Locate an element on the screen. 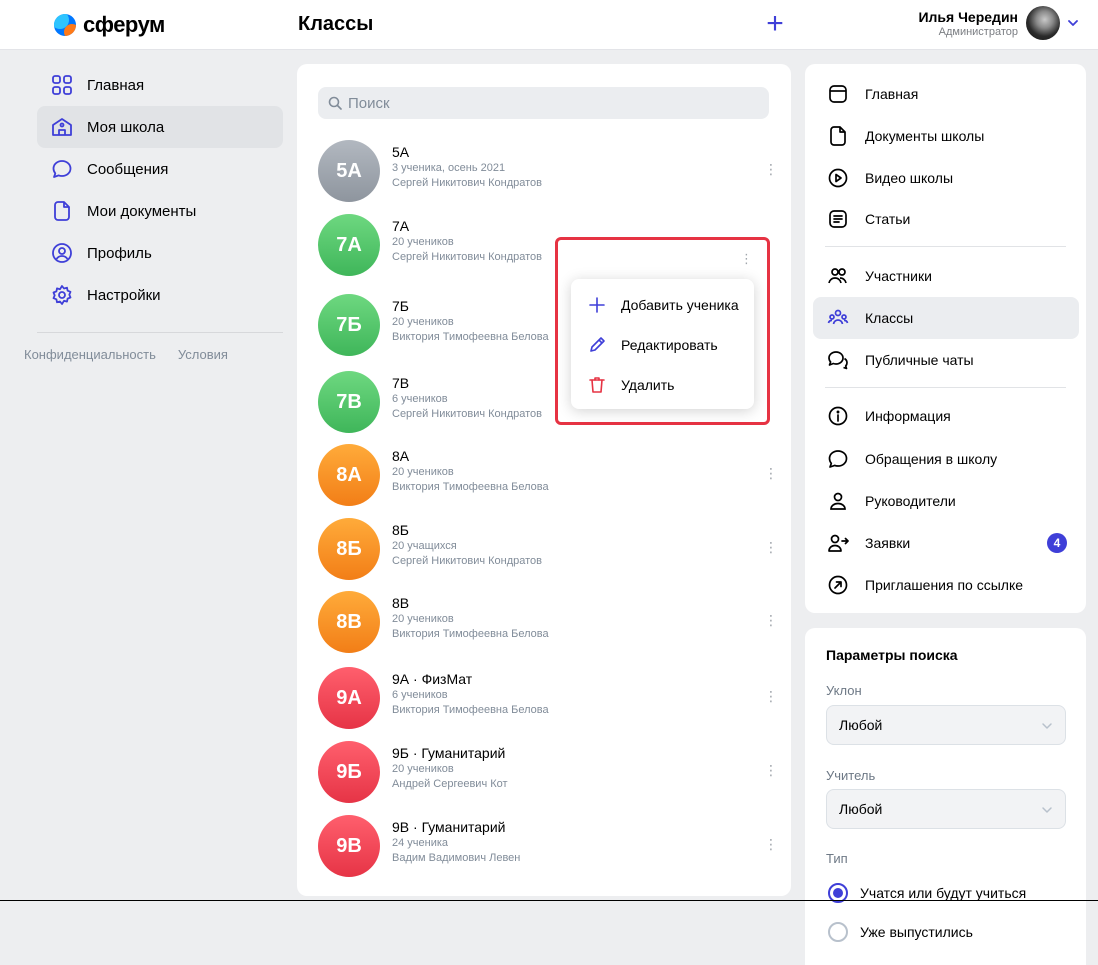 The width and height of the screenshot is (1098, 965). screenshot-cut-line is located at coordinates (549, 900).